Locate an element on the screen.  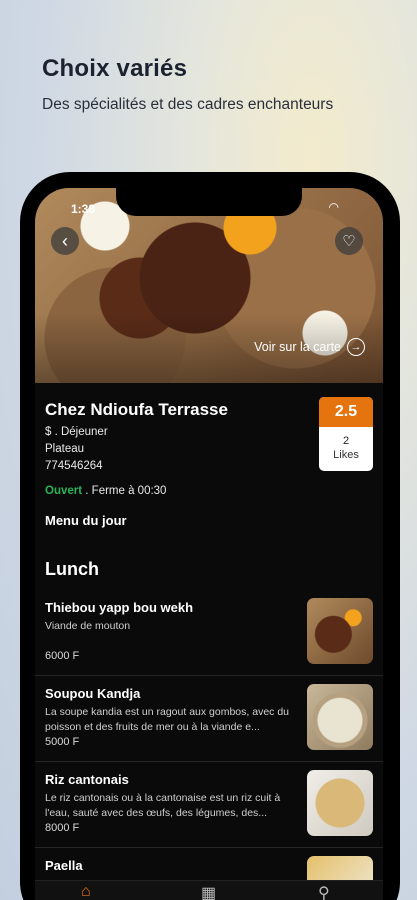
menu-item-name: Thiebou yapp bou wekh is located at coordinates (119, 607).